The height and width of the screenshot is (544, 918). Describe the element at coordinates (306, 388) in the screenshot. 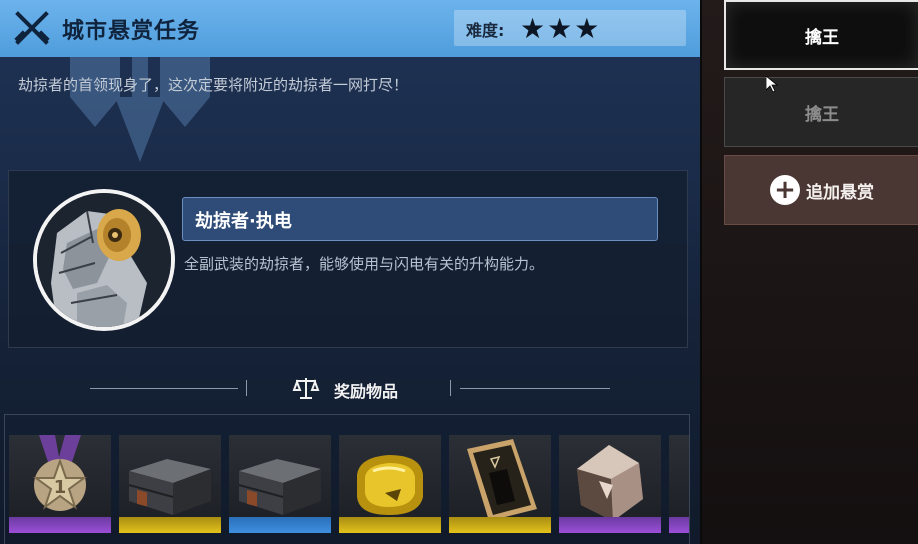

I see `scales-icon` at that location.